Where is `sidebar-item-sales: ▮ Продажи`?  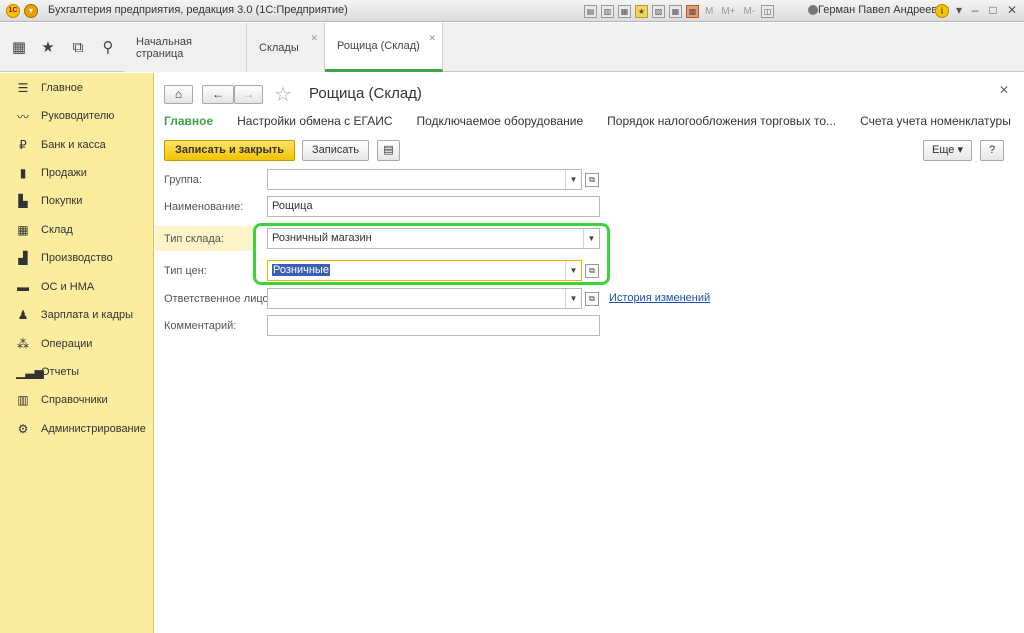
sidebar-item-sales: ▮ Продажи is located at coordinates (77, 173).